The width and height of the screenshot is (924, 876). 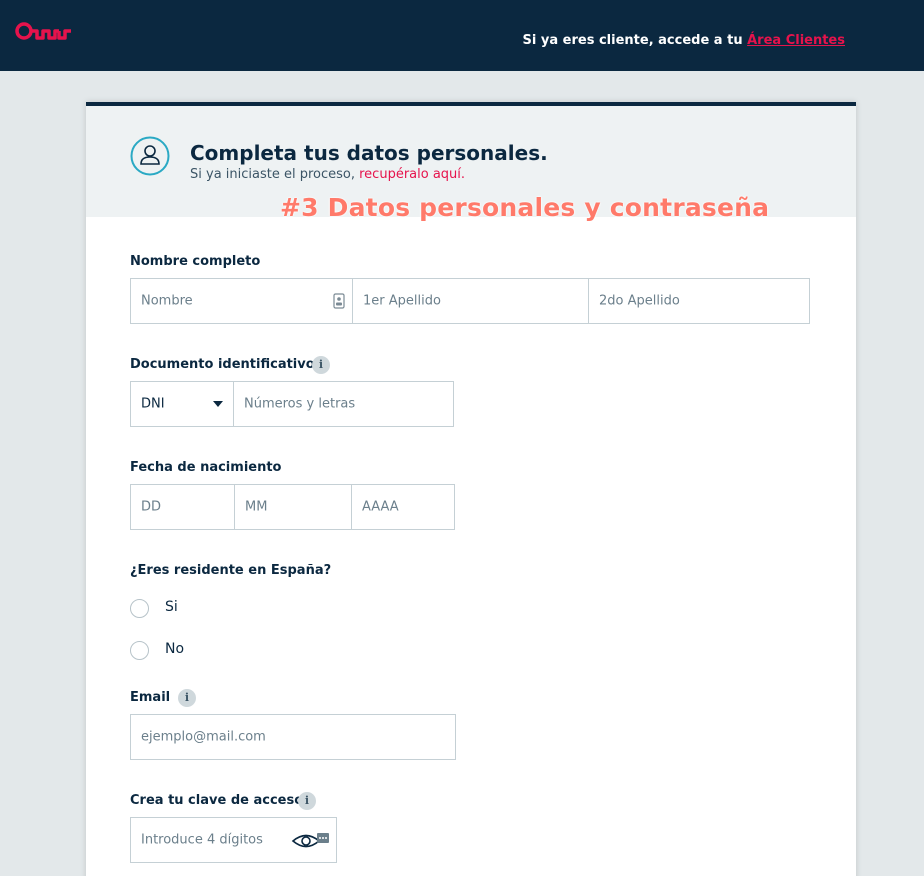 I want to click on document-group: DNI Números y letras, so click(x=292, y=404).